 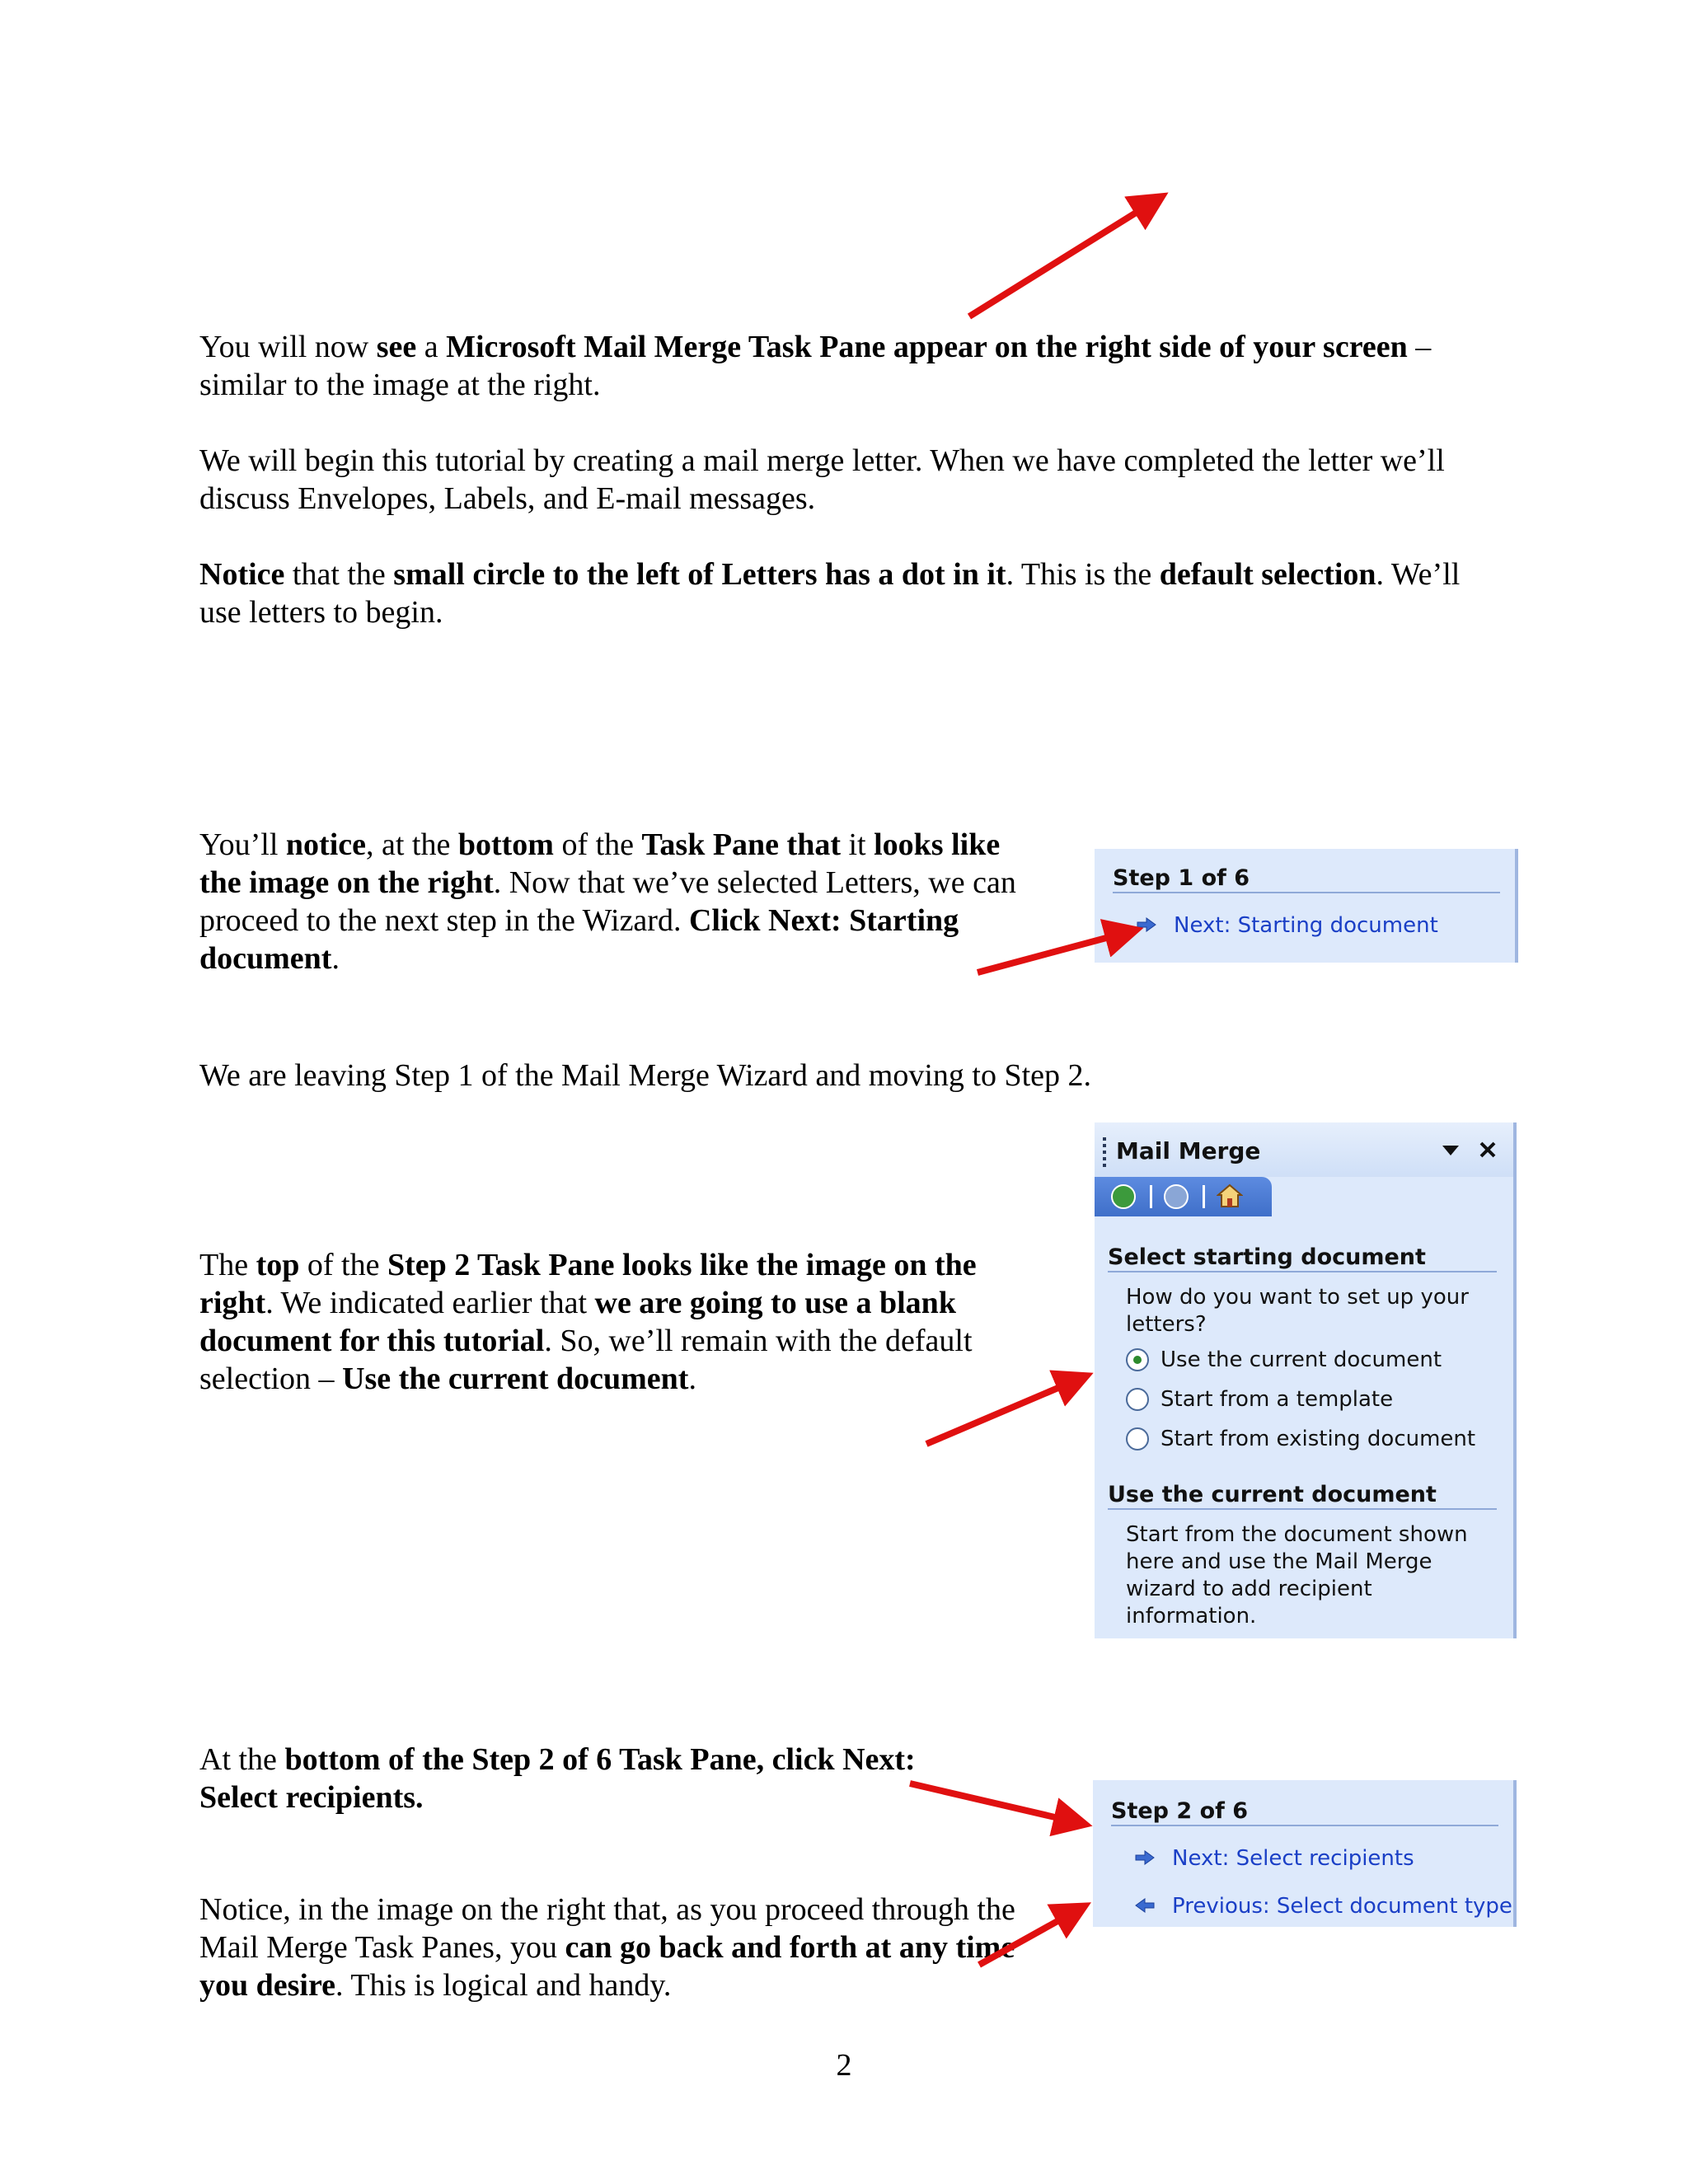 I want to click on rich-text-segment: that the, so click(x=339, y=574).